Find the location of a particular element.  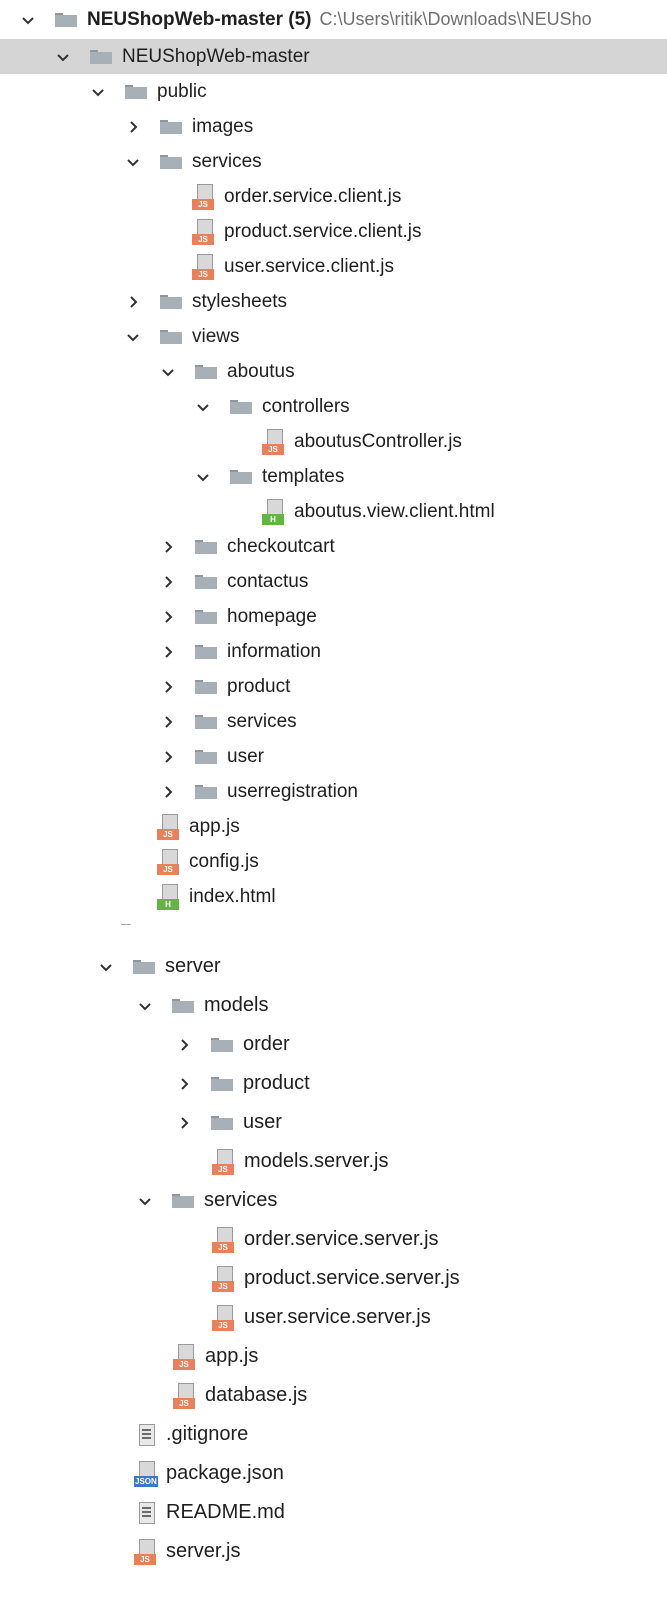

tree-row-checkoutcart: checkoutcart is located at coordinates (333, 546).